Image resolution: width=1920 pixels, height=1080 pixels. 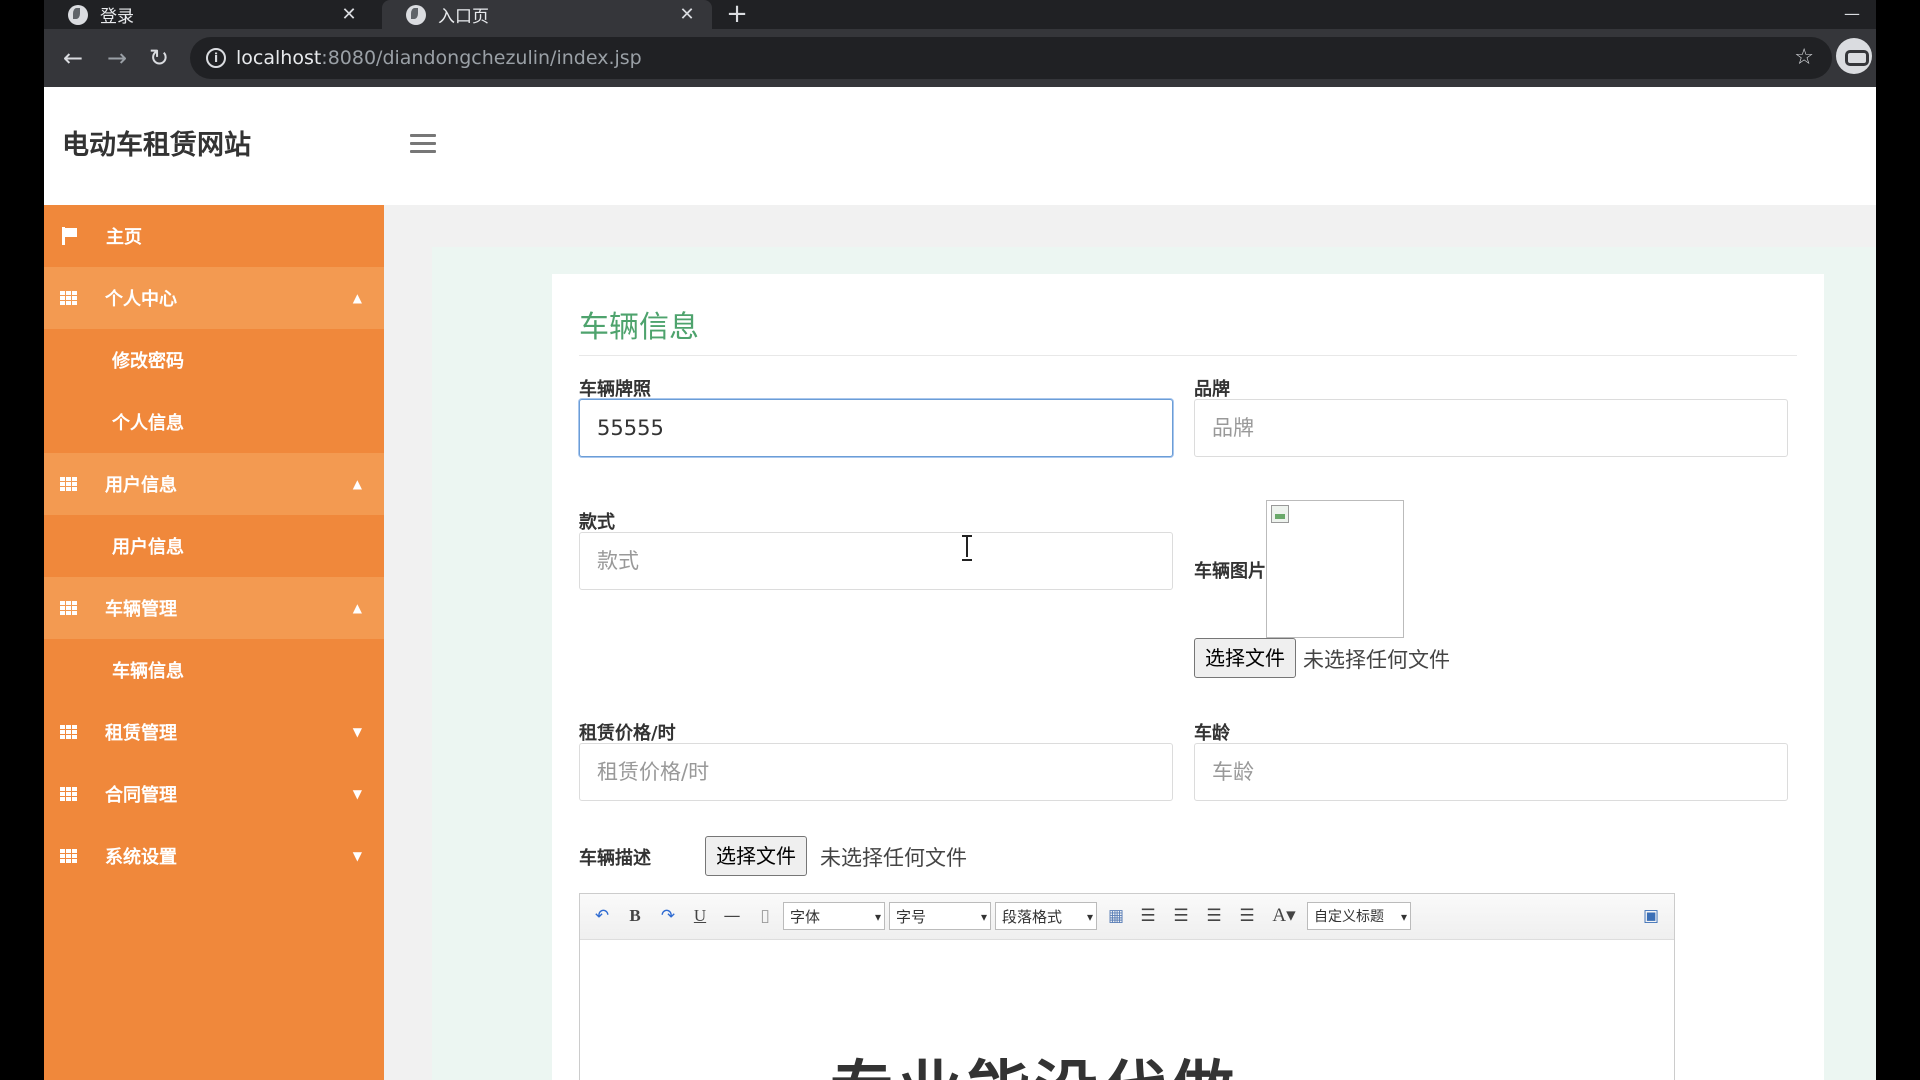 What do you see at coordinates (876, 561) in the screenshot?
I see `style-input` at bounding box center [876, 561].